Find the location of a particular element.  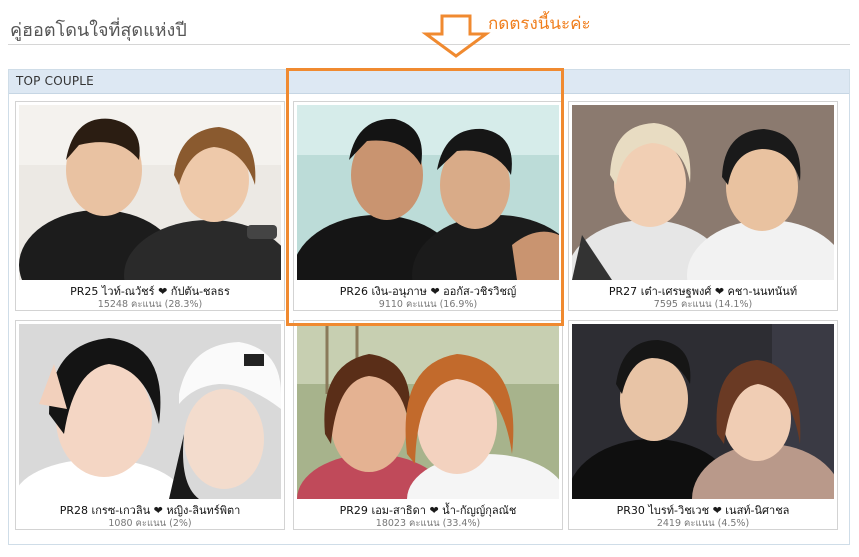

vote-count: 2419 คะแนน (4.5%) is located at coordinates (703, 523).